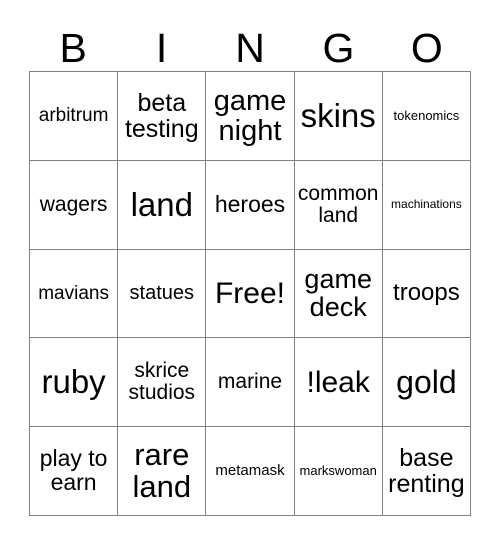 The image size is (500, 544). What do you see at coordinates (338, 48) in the screenshot?
I see `bingo-header-letter-g: G` at bounding box center [338, 48].